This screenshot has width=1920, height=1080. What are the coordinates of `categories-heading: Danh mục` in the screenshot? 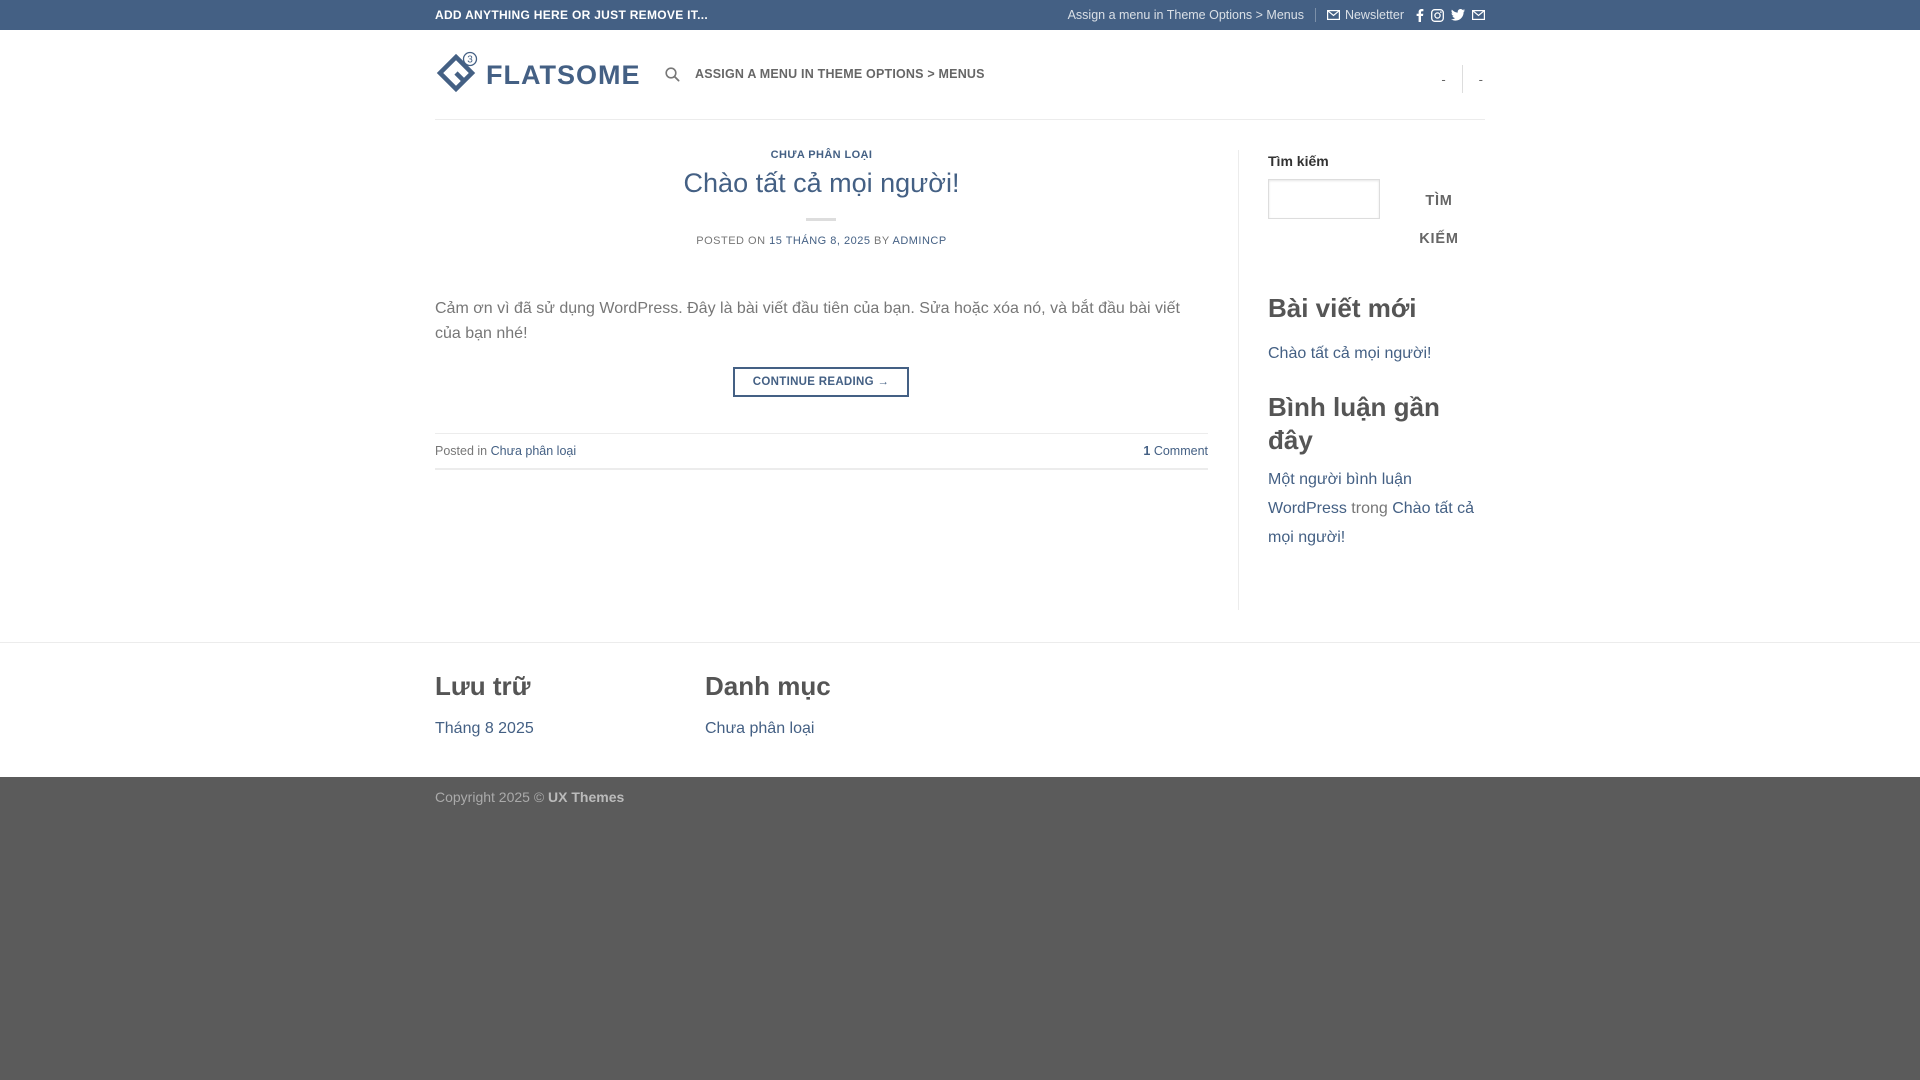 It's located at (768, 686).